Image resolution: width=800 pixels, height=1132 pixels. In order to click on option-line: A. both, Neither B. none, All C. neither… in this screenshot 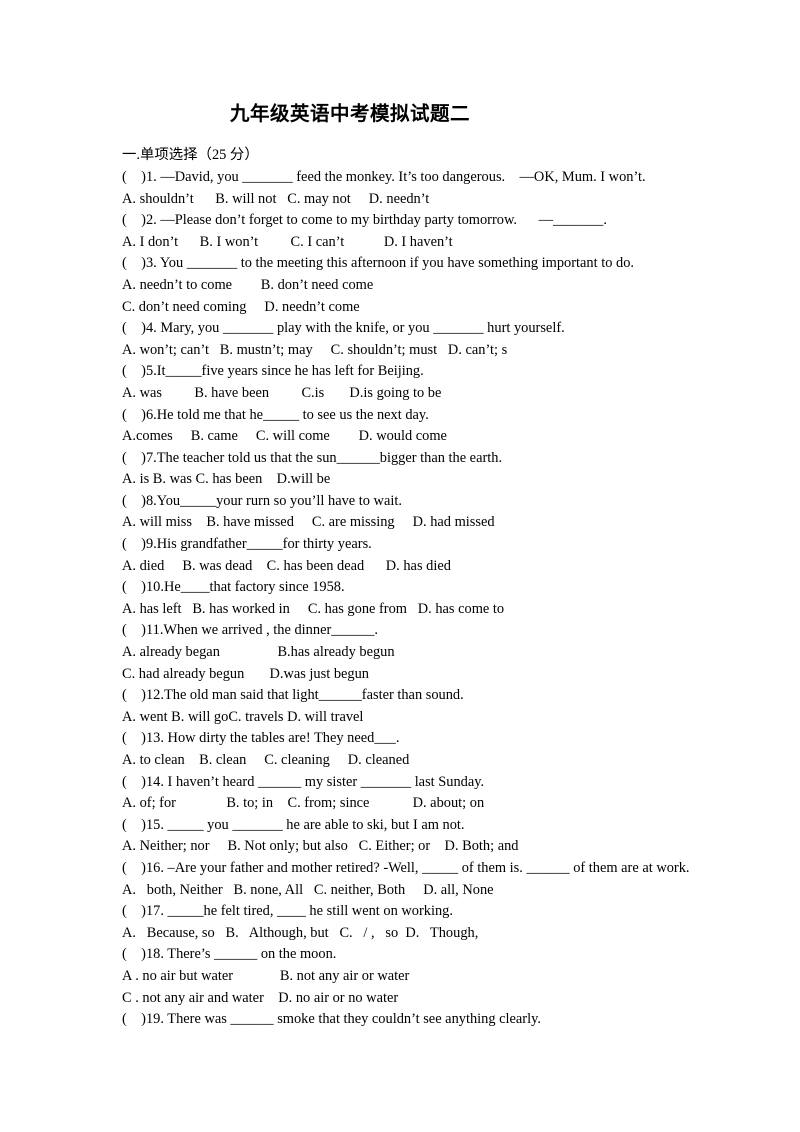, I will do `click(308, 889)`.